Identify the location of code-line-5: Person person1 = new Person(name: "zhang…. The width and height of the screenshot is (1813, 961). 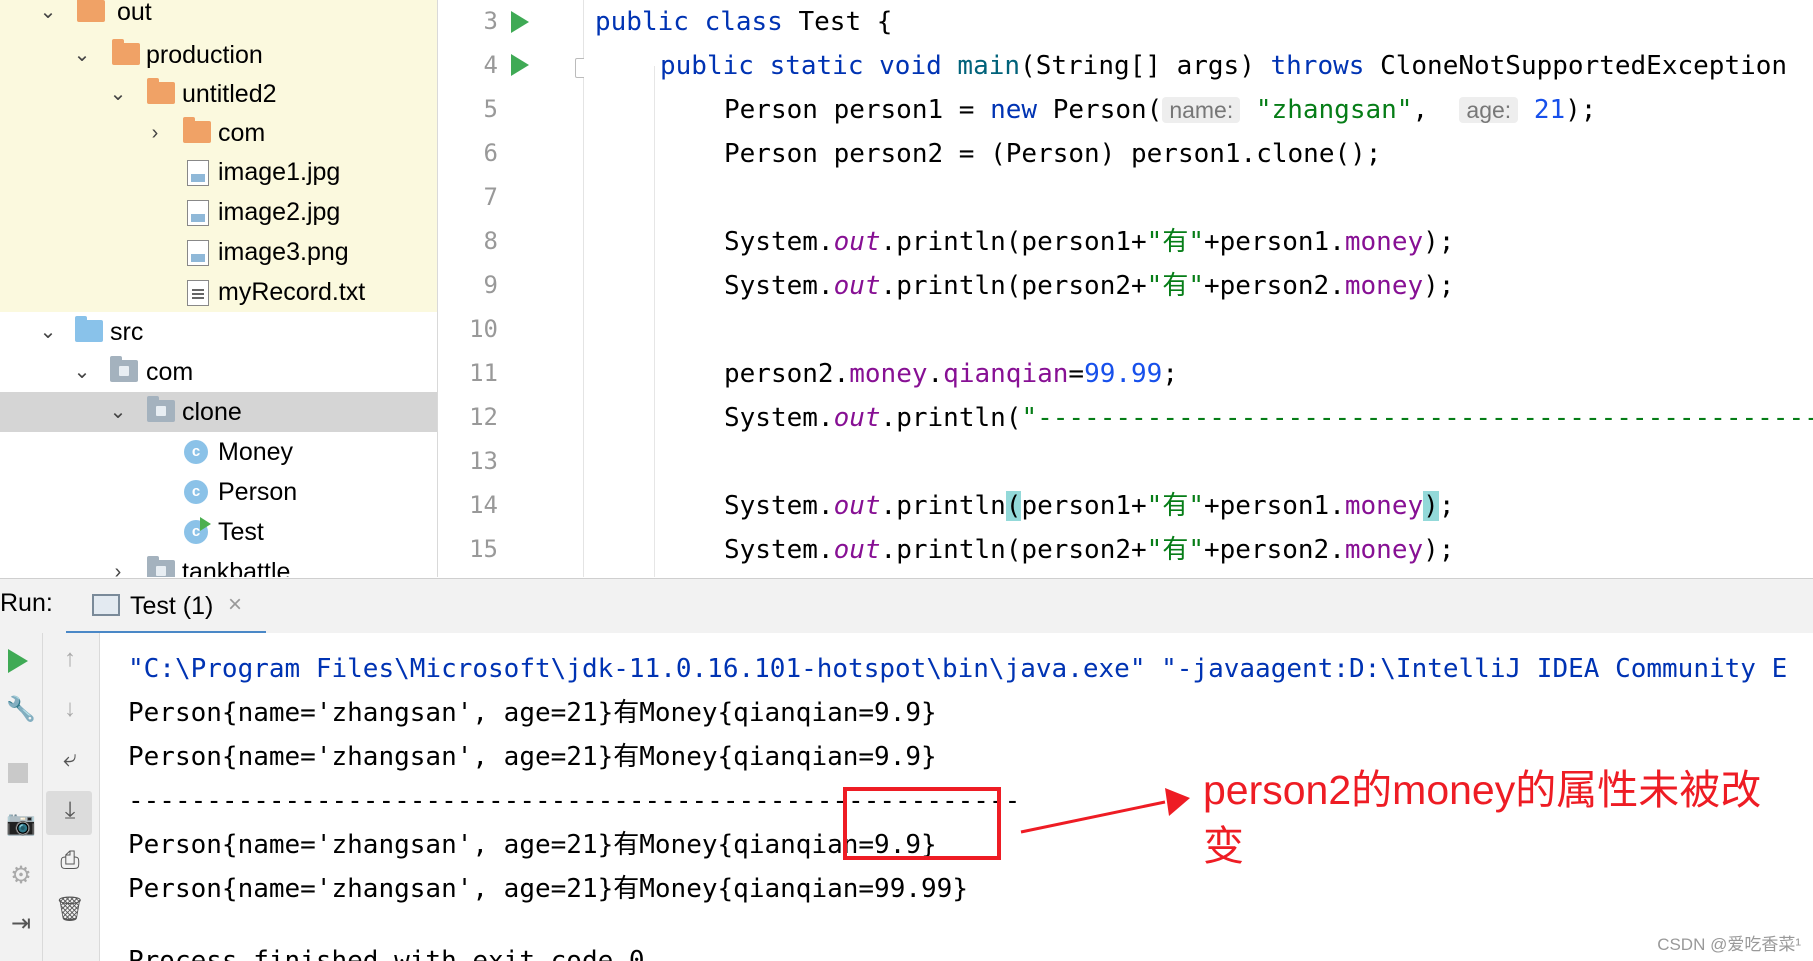
(1160, 110).